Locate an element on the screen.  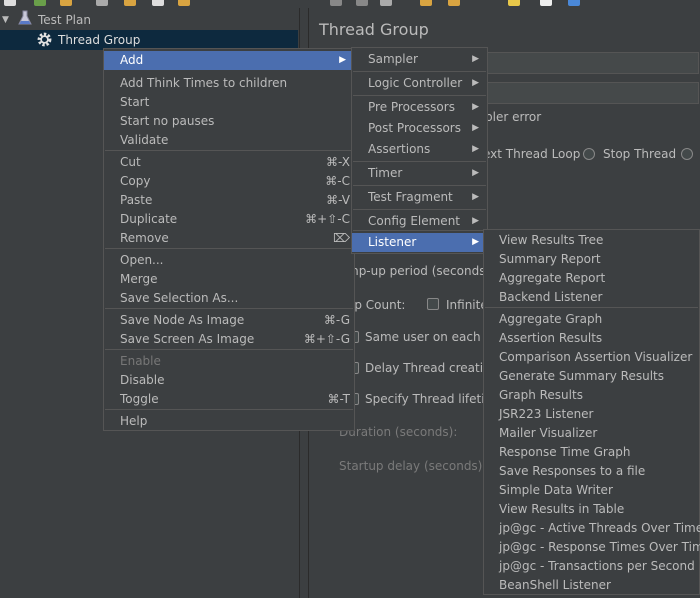
context-menu-item-disable: Disable is located at coordinates (229, 380).